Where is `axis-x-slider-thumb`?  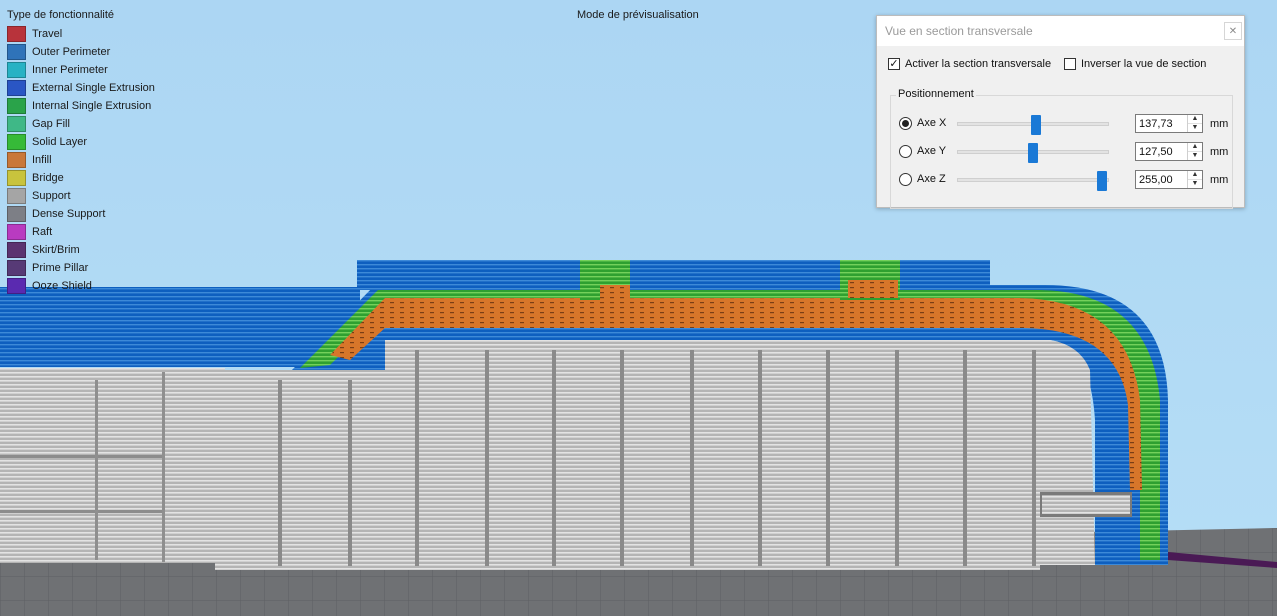
axis-x-slider-thumb is located at coordinates (1036, 125).